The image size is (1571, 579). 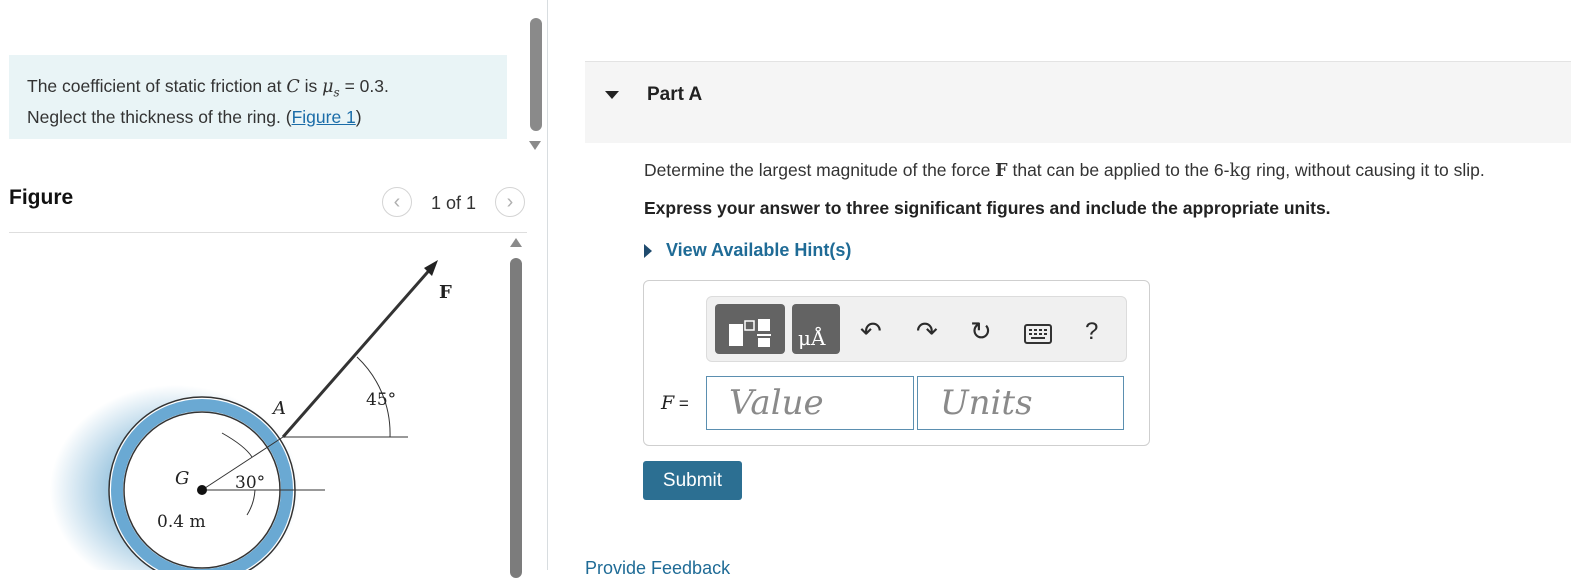 What do you see at coordinates (1001, 171) in the screenshot?
I see `question-var-f: F` at bounding box center [1001, 171].